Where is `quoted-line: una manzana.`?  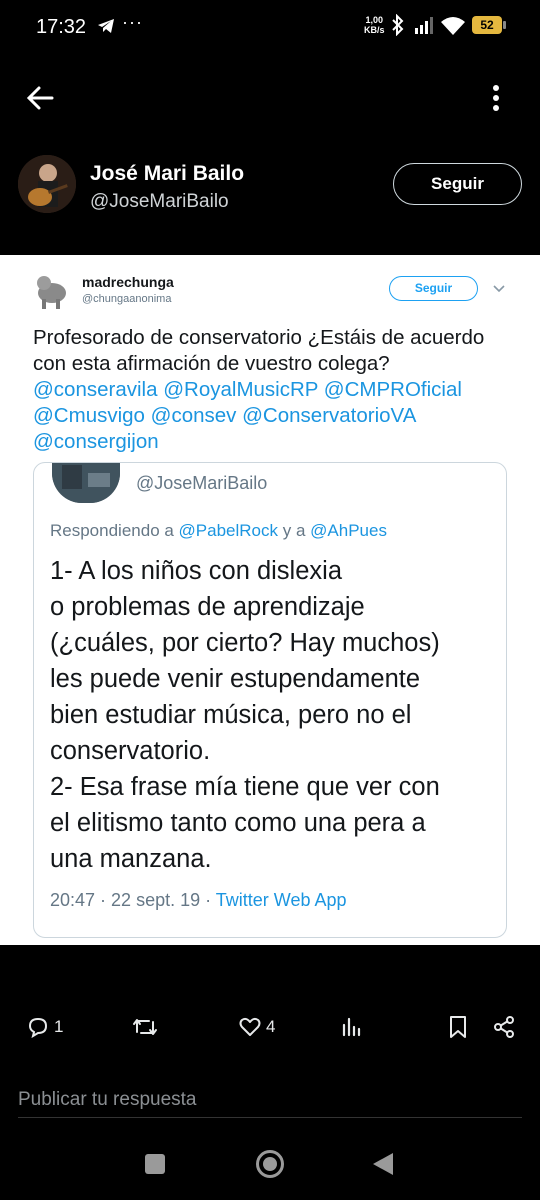 quoted-line: una manzana. is located at coordinates (131, 859).